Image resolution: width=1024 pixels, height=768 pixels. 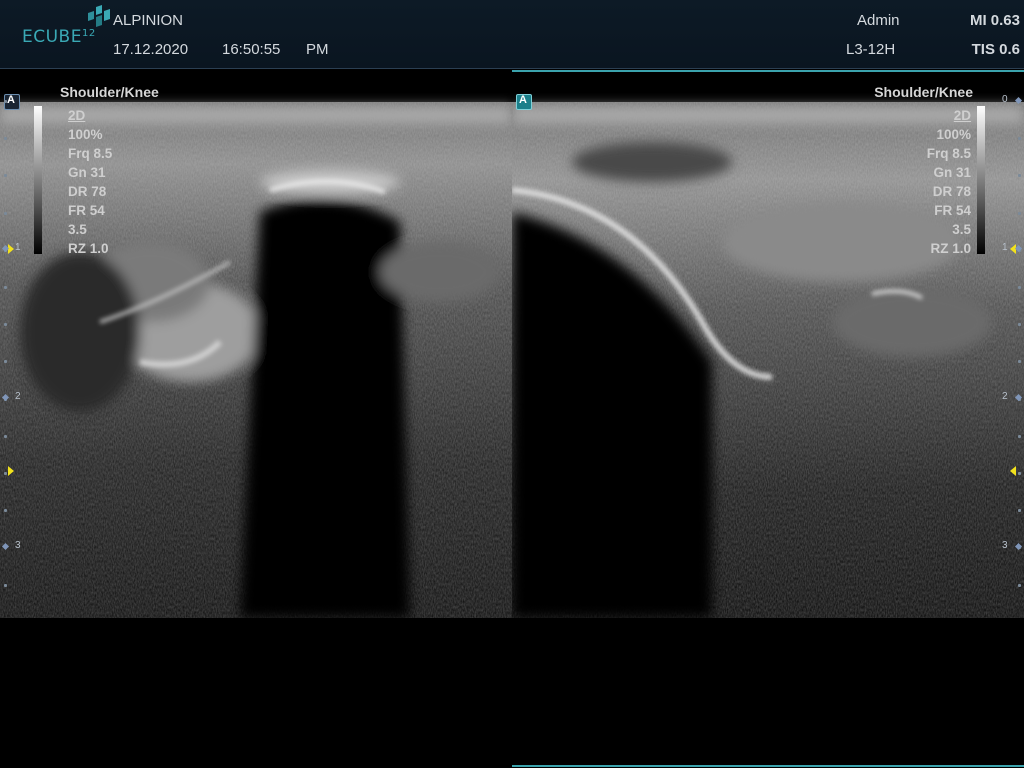 What do you see at coordinates (109, 92) in the screenshot?
I see `preset-label-left: Shoulder/Knee` at bounding box center [109, 92].